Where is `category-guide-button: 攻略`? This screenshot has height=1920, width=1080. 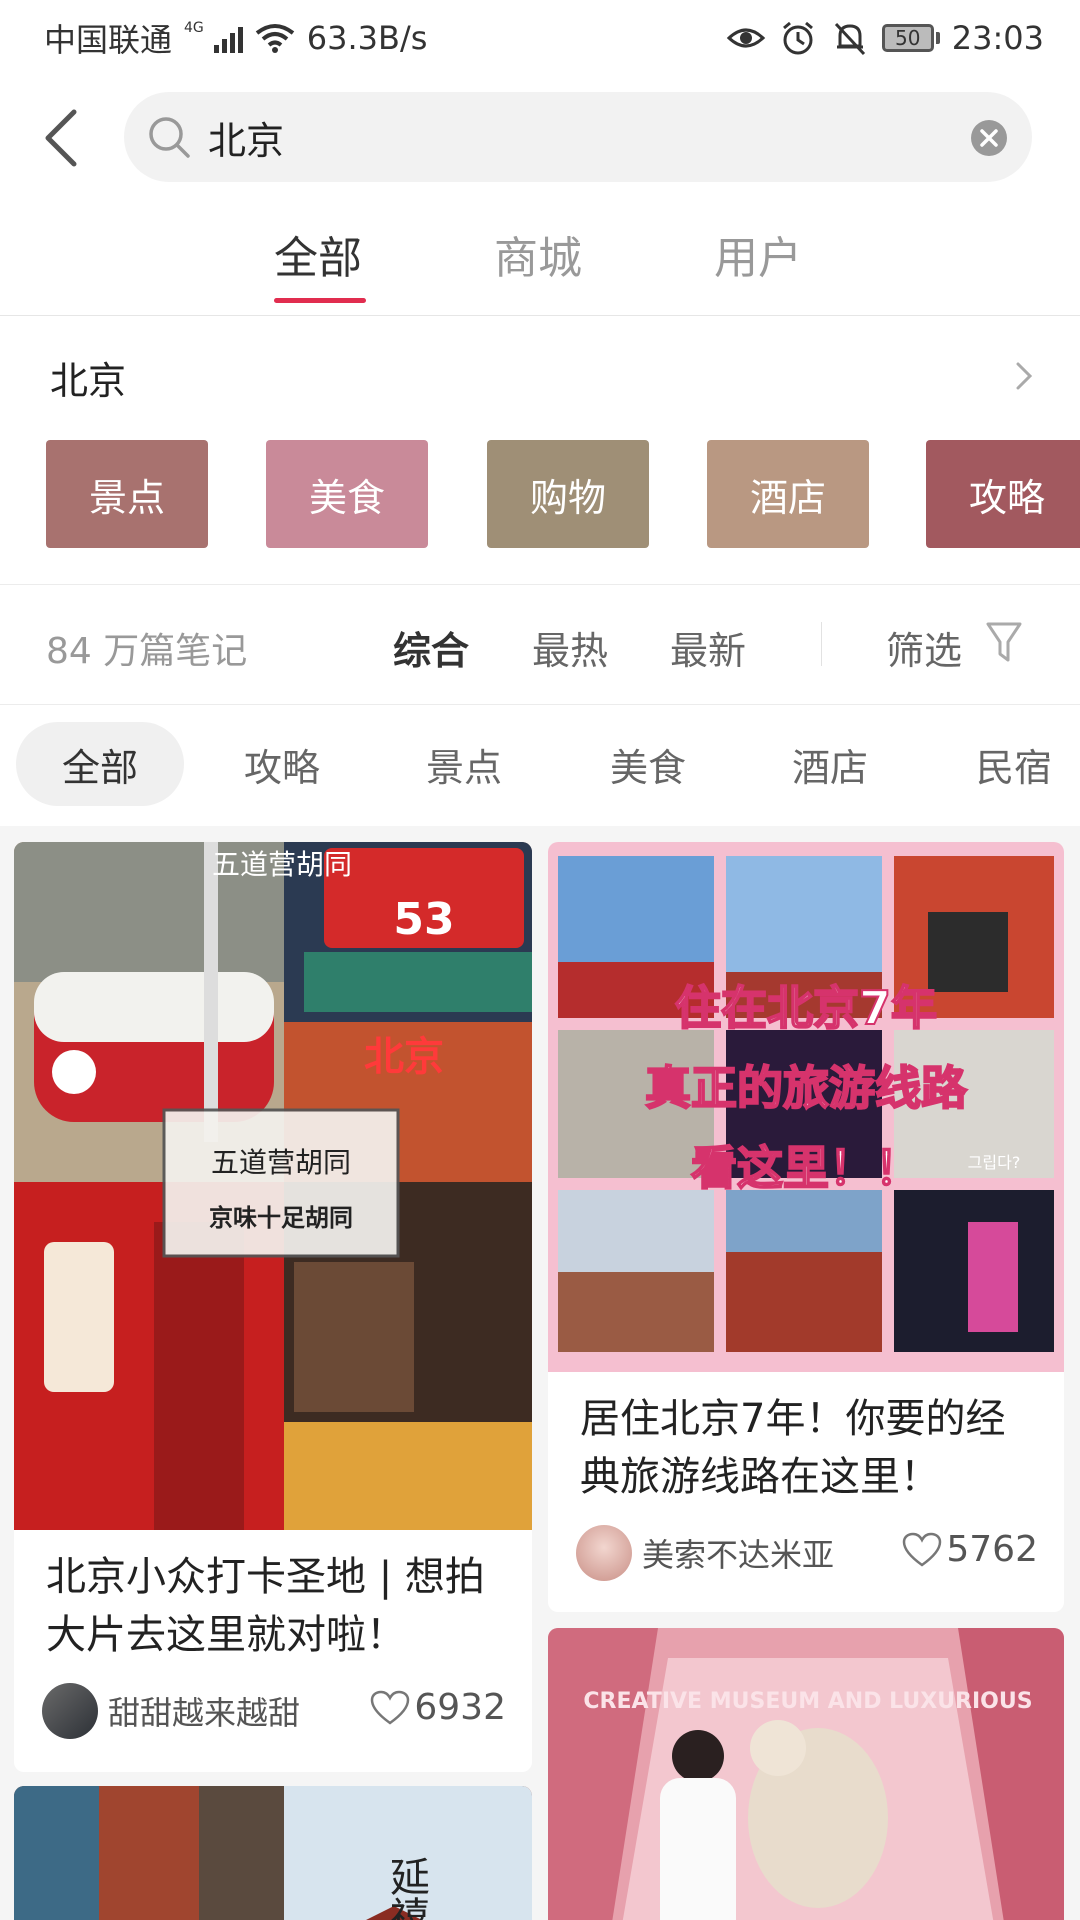
category-guide-button: 攻略 is located at coordinates (1003, 494).